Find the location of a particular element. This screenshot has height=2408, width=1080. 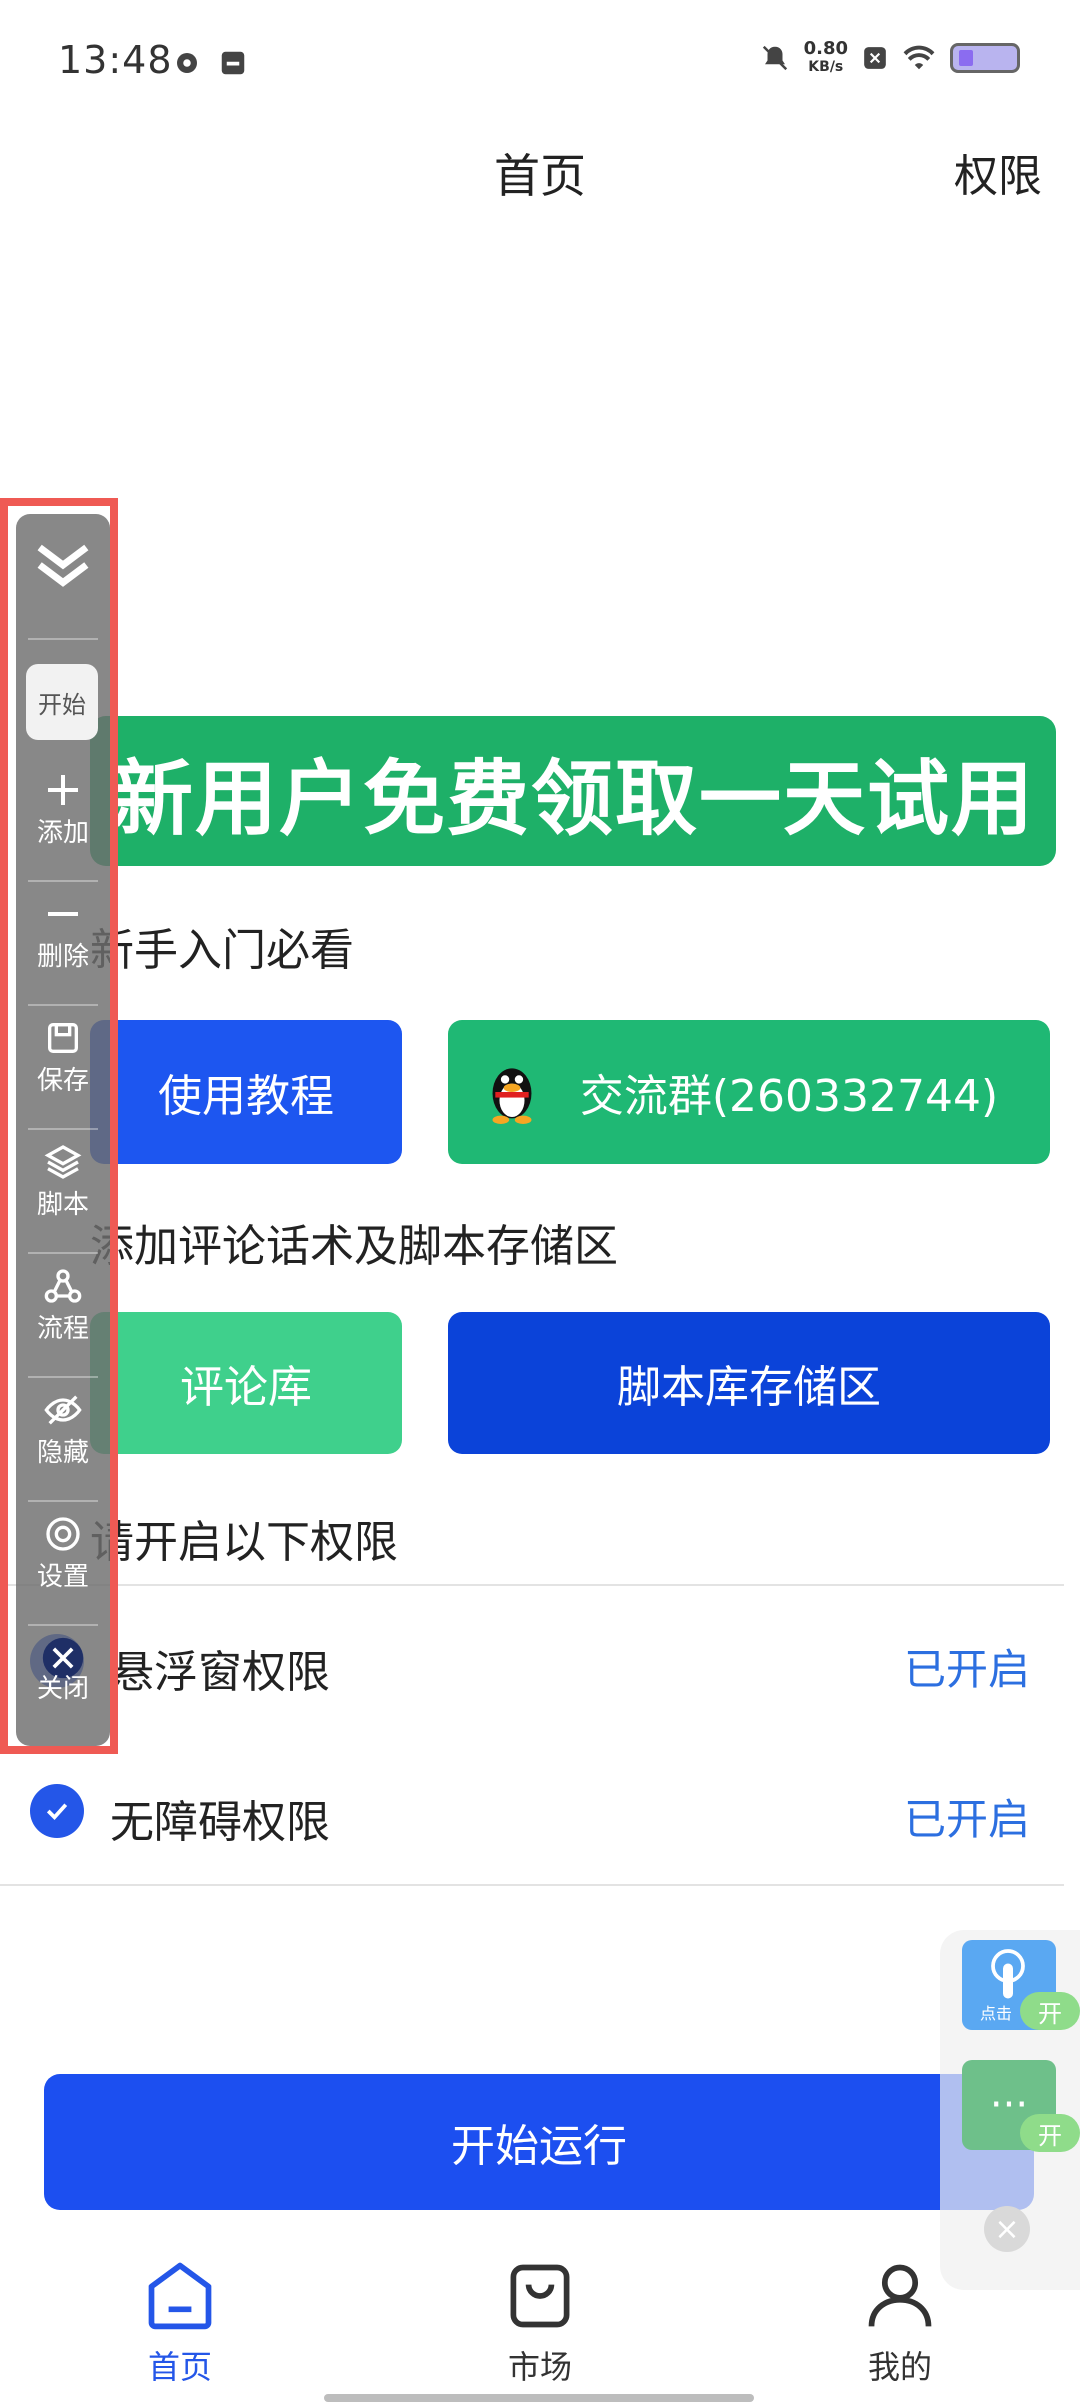

double-chevron-down-icon is located at coordinates (63, 565).